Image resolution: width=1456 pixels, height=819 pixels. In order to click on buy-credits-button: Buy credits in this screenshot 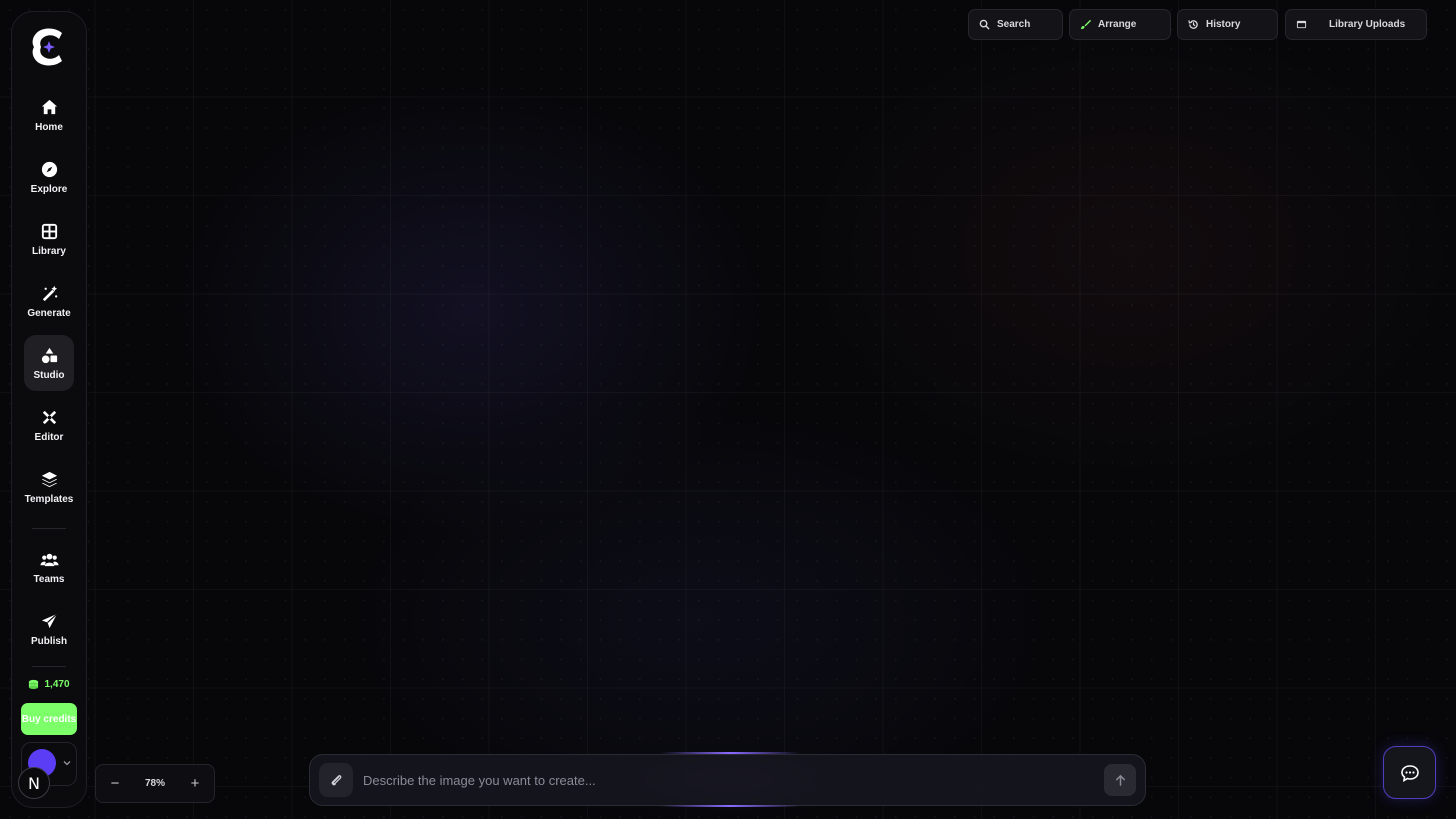, I will do `click(49, 719)`.